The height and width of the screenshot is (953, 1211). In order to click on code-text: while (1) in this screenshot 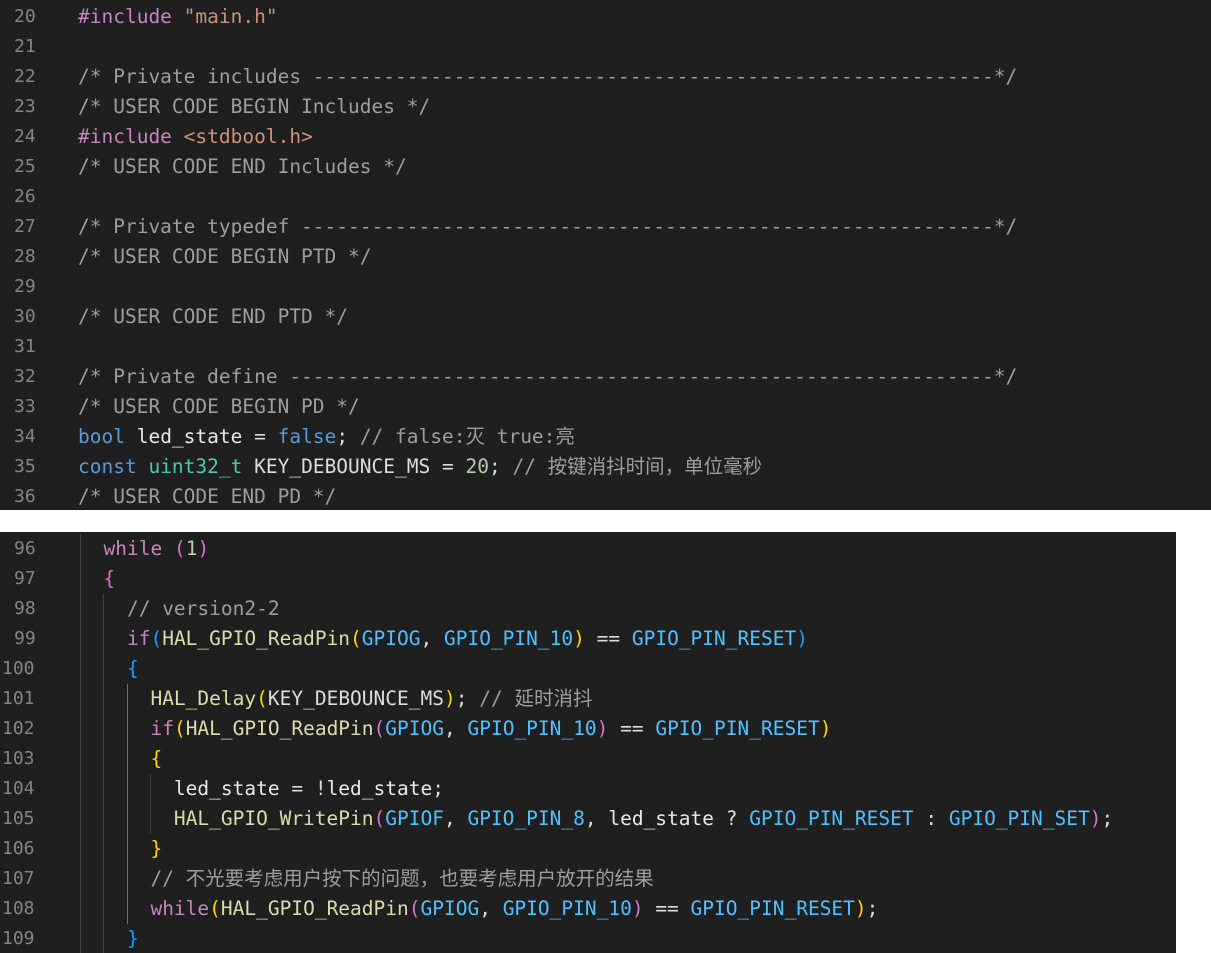, I will do `click(144, 549)`.